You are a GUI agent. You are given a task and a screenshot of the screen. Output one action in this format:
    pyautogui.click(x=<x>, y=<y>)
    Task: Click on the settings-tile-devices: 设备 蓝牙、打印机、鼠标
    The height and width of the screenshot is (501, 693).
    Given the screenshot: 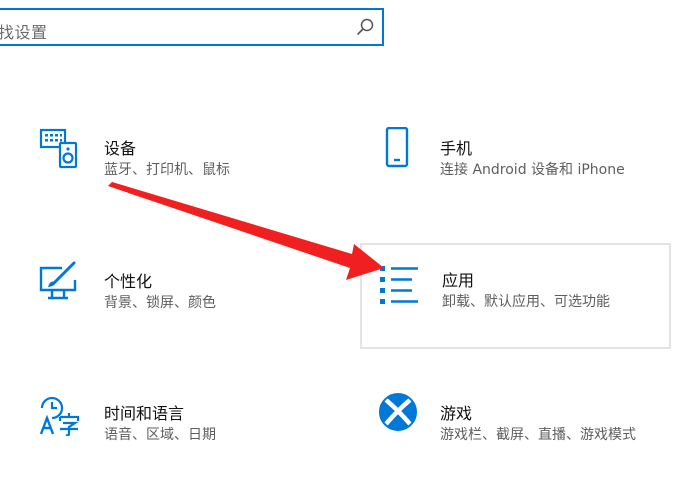 What is the action you would take?
    pyautogui.click(x=183, y=162)
    